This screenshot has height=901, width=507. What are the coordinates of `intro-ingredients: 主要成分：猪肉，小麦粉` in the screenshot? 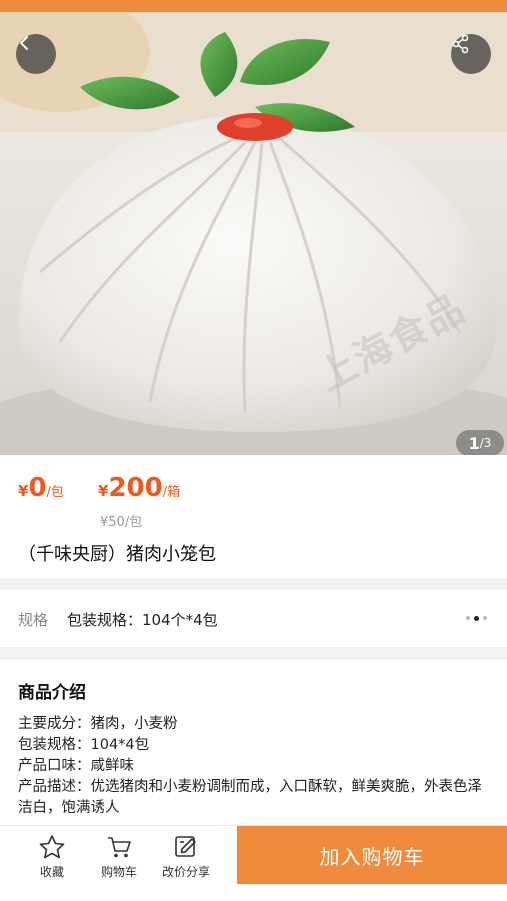 It's located at (98, 724).